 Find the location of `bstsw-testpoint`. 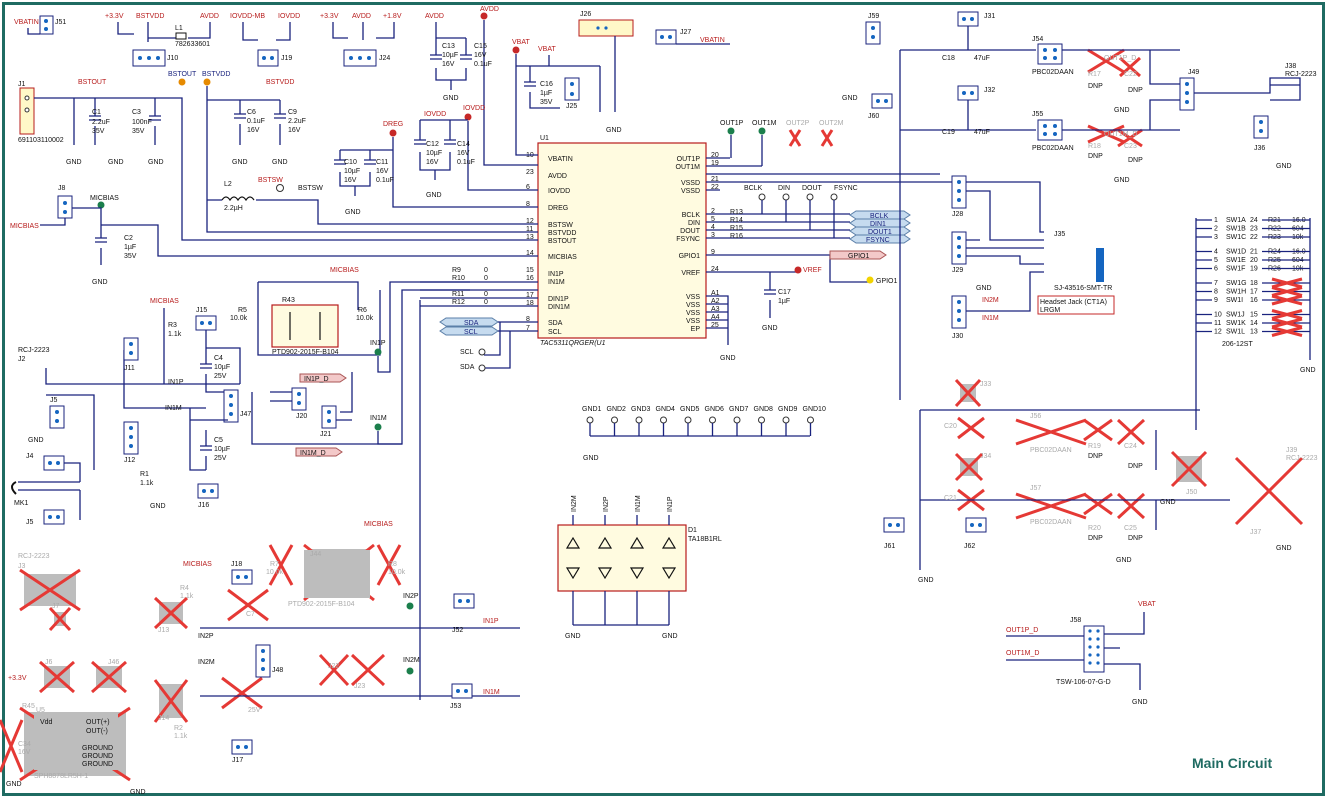

bstsw-testpoint is located at coordinates (280, 188).